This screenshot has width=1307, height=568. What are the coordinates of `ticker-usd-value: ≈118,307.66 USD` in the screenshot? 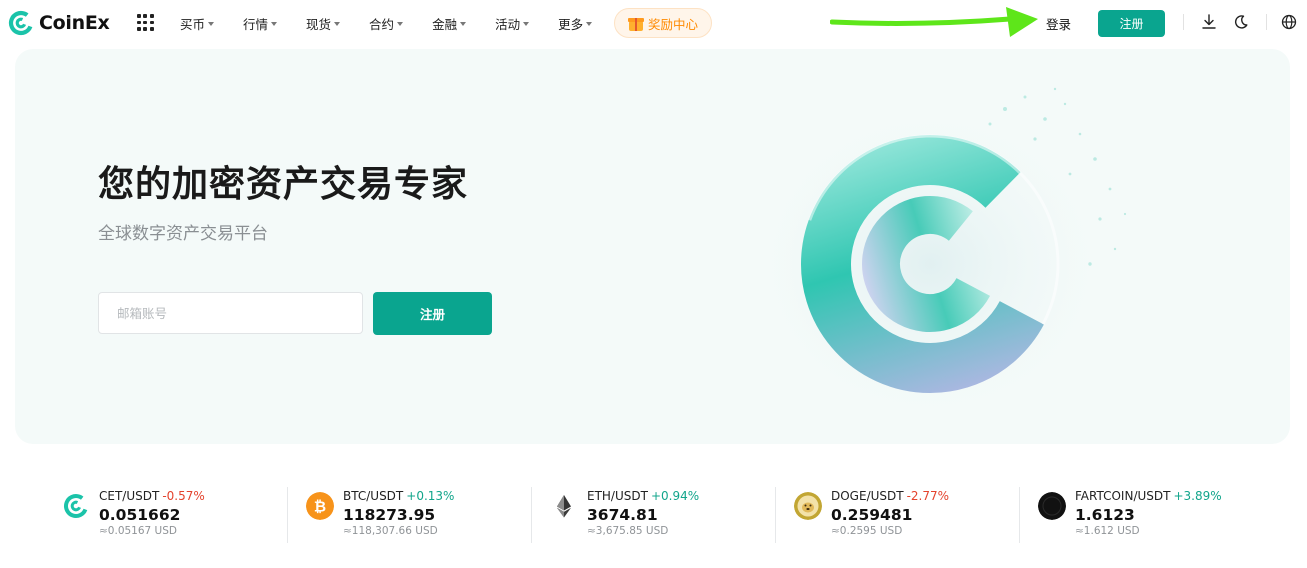 It's located at (390, 531).